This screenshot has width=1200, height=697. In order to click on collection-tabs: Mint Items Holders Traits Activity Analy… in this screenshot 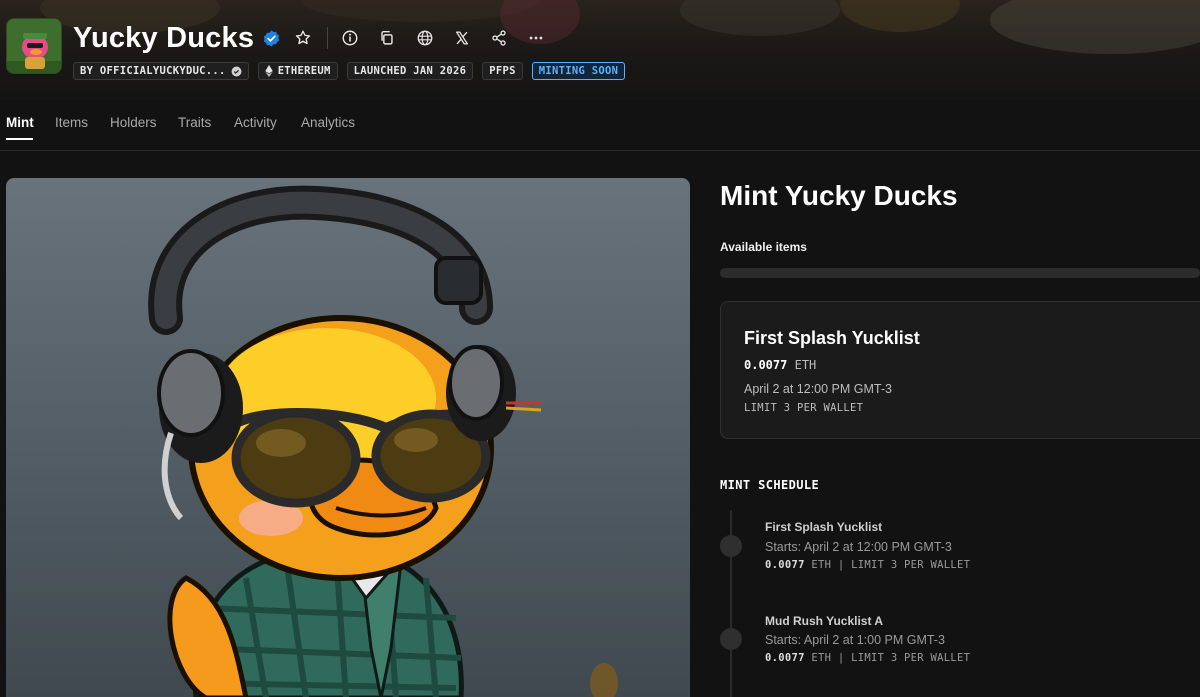, I will do `click(600, 125)`.